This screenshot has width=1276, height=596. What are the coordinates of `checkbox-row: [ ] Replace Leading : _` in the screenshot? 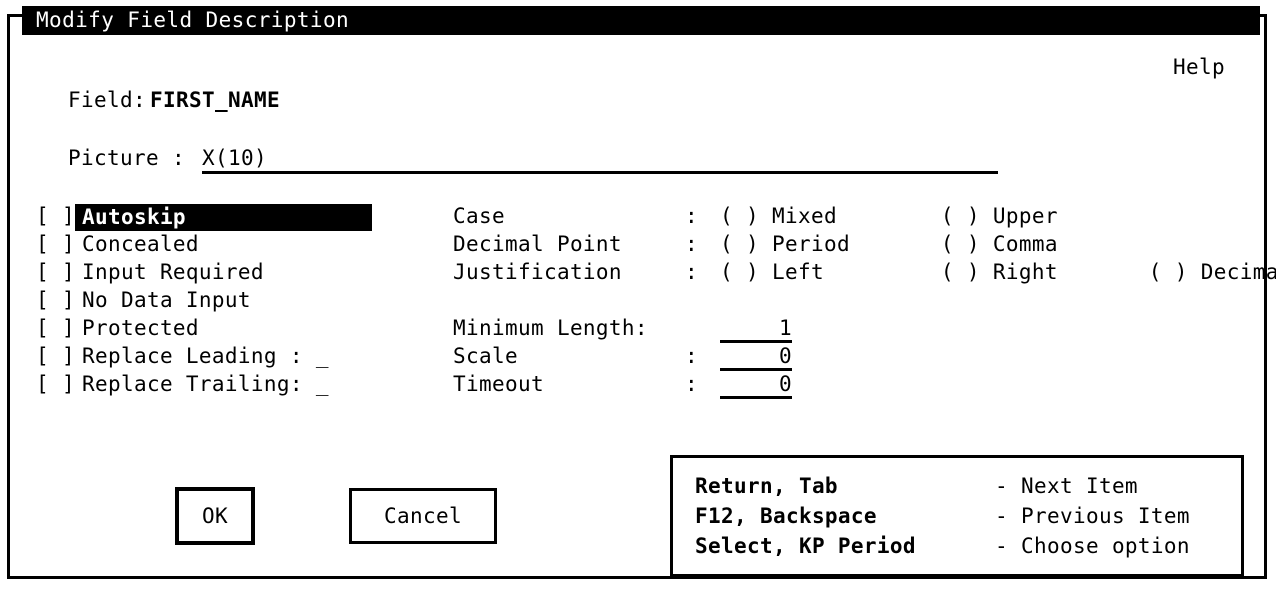 It's located at (204, 357).